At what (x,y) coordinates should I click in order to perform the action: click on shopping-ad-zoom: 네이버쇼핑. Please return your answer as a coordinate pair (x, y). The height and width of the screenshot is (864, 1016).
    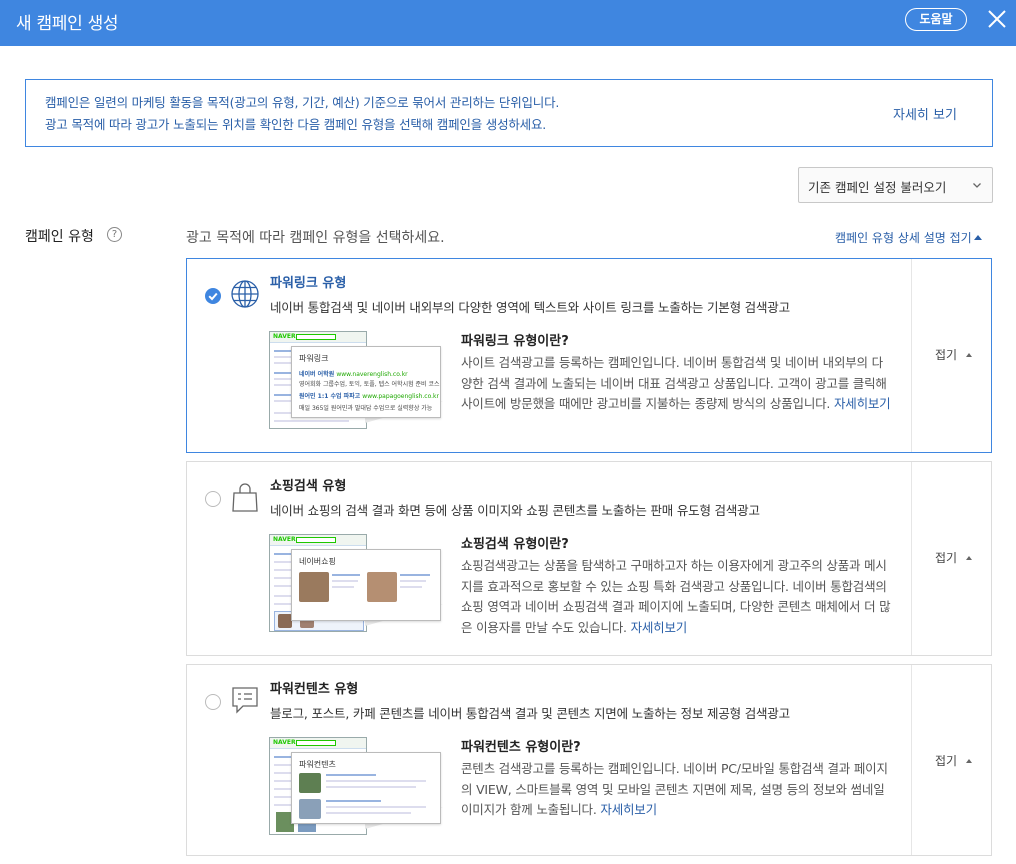
    Looking at the image, I should click on (366, 585).